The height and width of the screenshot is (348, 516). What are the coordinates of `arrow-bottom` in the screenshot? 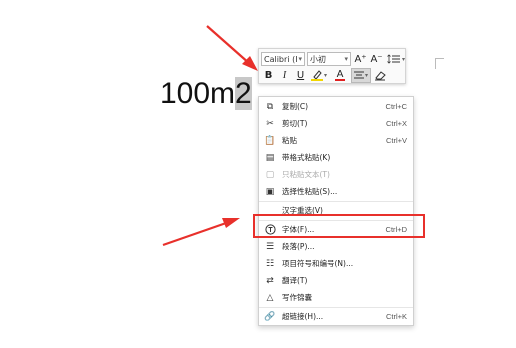 It's located at (201, 232).